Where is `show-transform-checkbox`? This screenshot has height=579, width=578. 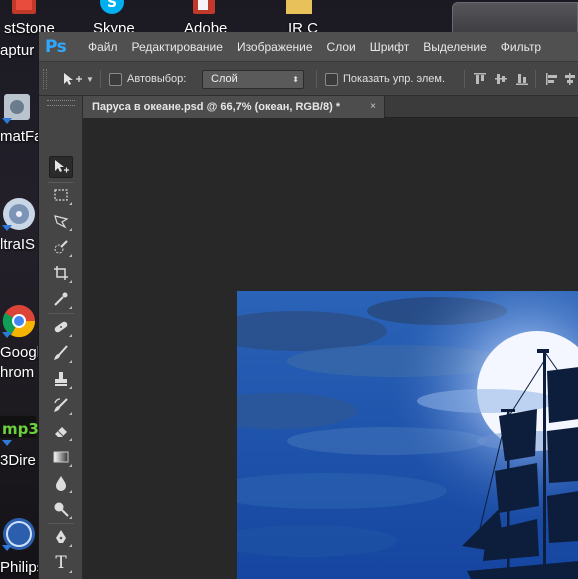 show-transform-checkbox is located at coordinates (331, 79).